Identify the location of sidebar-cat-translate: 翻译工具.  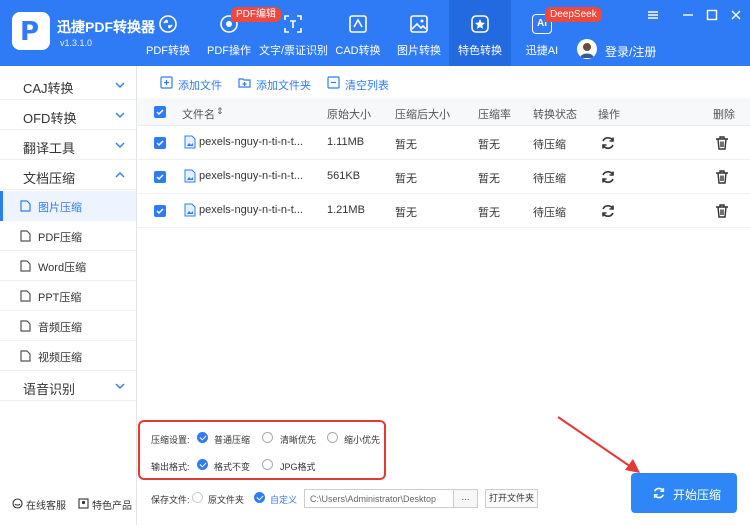
(68, 145).